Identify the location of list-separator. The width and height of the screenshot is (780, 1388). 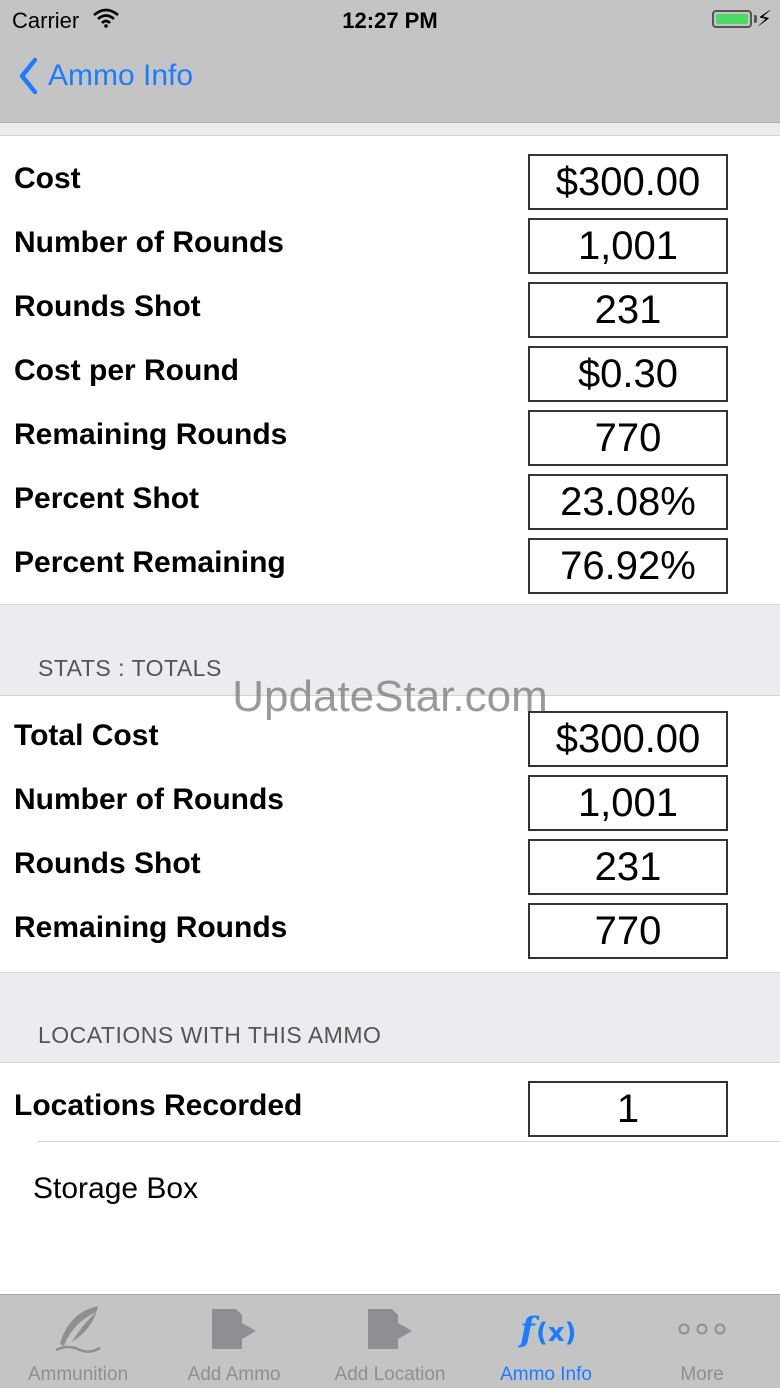
(409, 1141).